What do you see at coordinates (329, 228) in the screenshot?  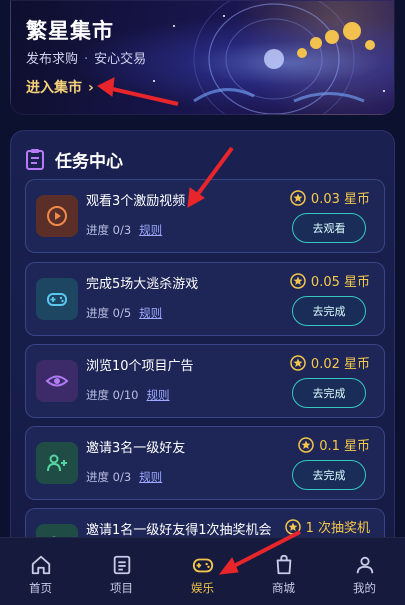 I see `task-action-button: 去观看` at bounding box center [329, 228].